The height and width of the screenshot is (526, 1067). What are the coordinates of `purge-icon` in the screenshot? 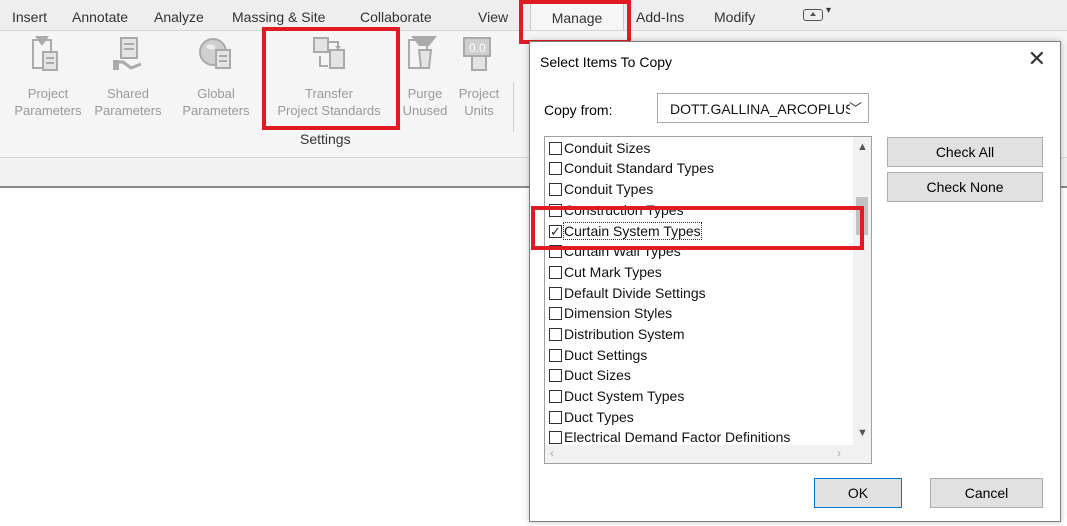 It's located at (422, 52).